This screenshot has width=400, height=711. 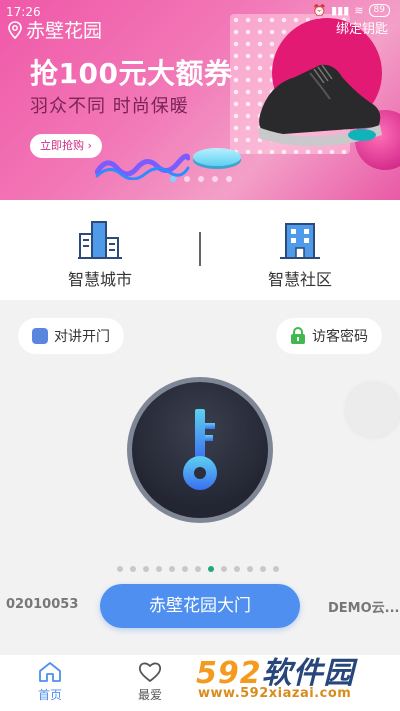 I want to click on location-pin-icon, so click(x=15, y=29).